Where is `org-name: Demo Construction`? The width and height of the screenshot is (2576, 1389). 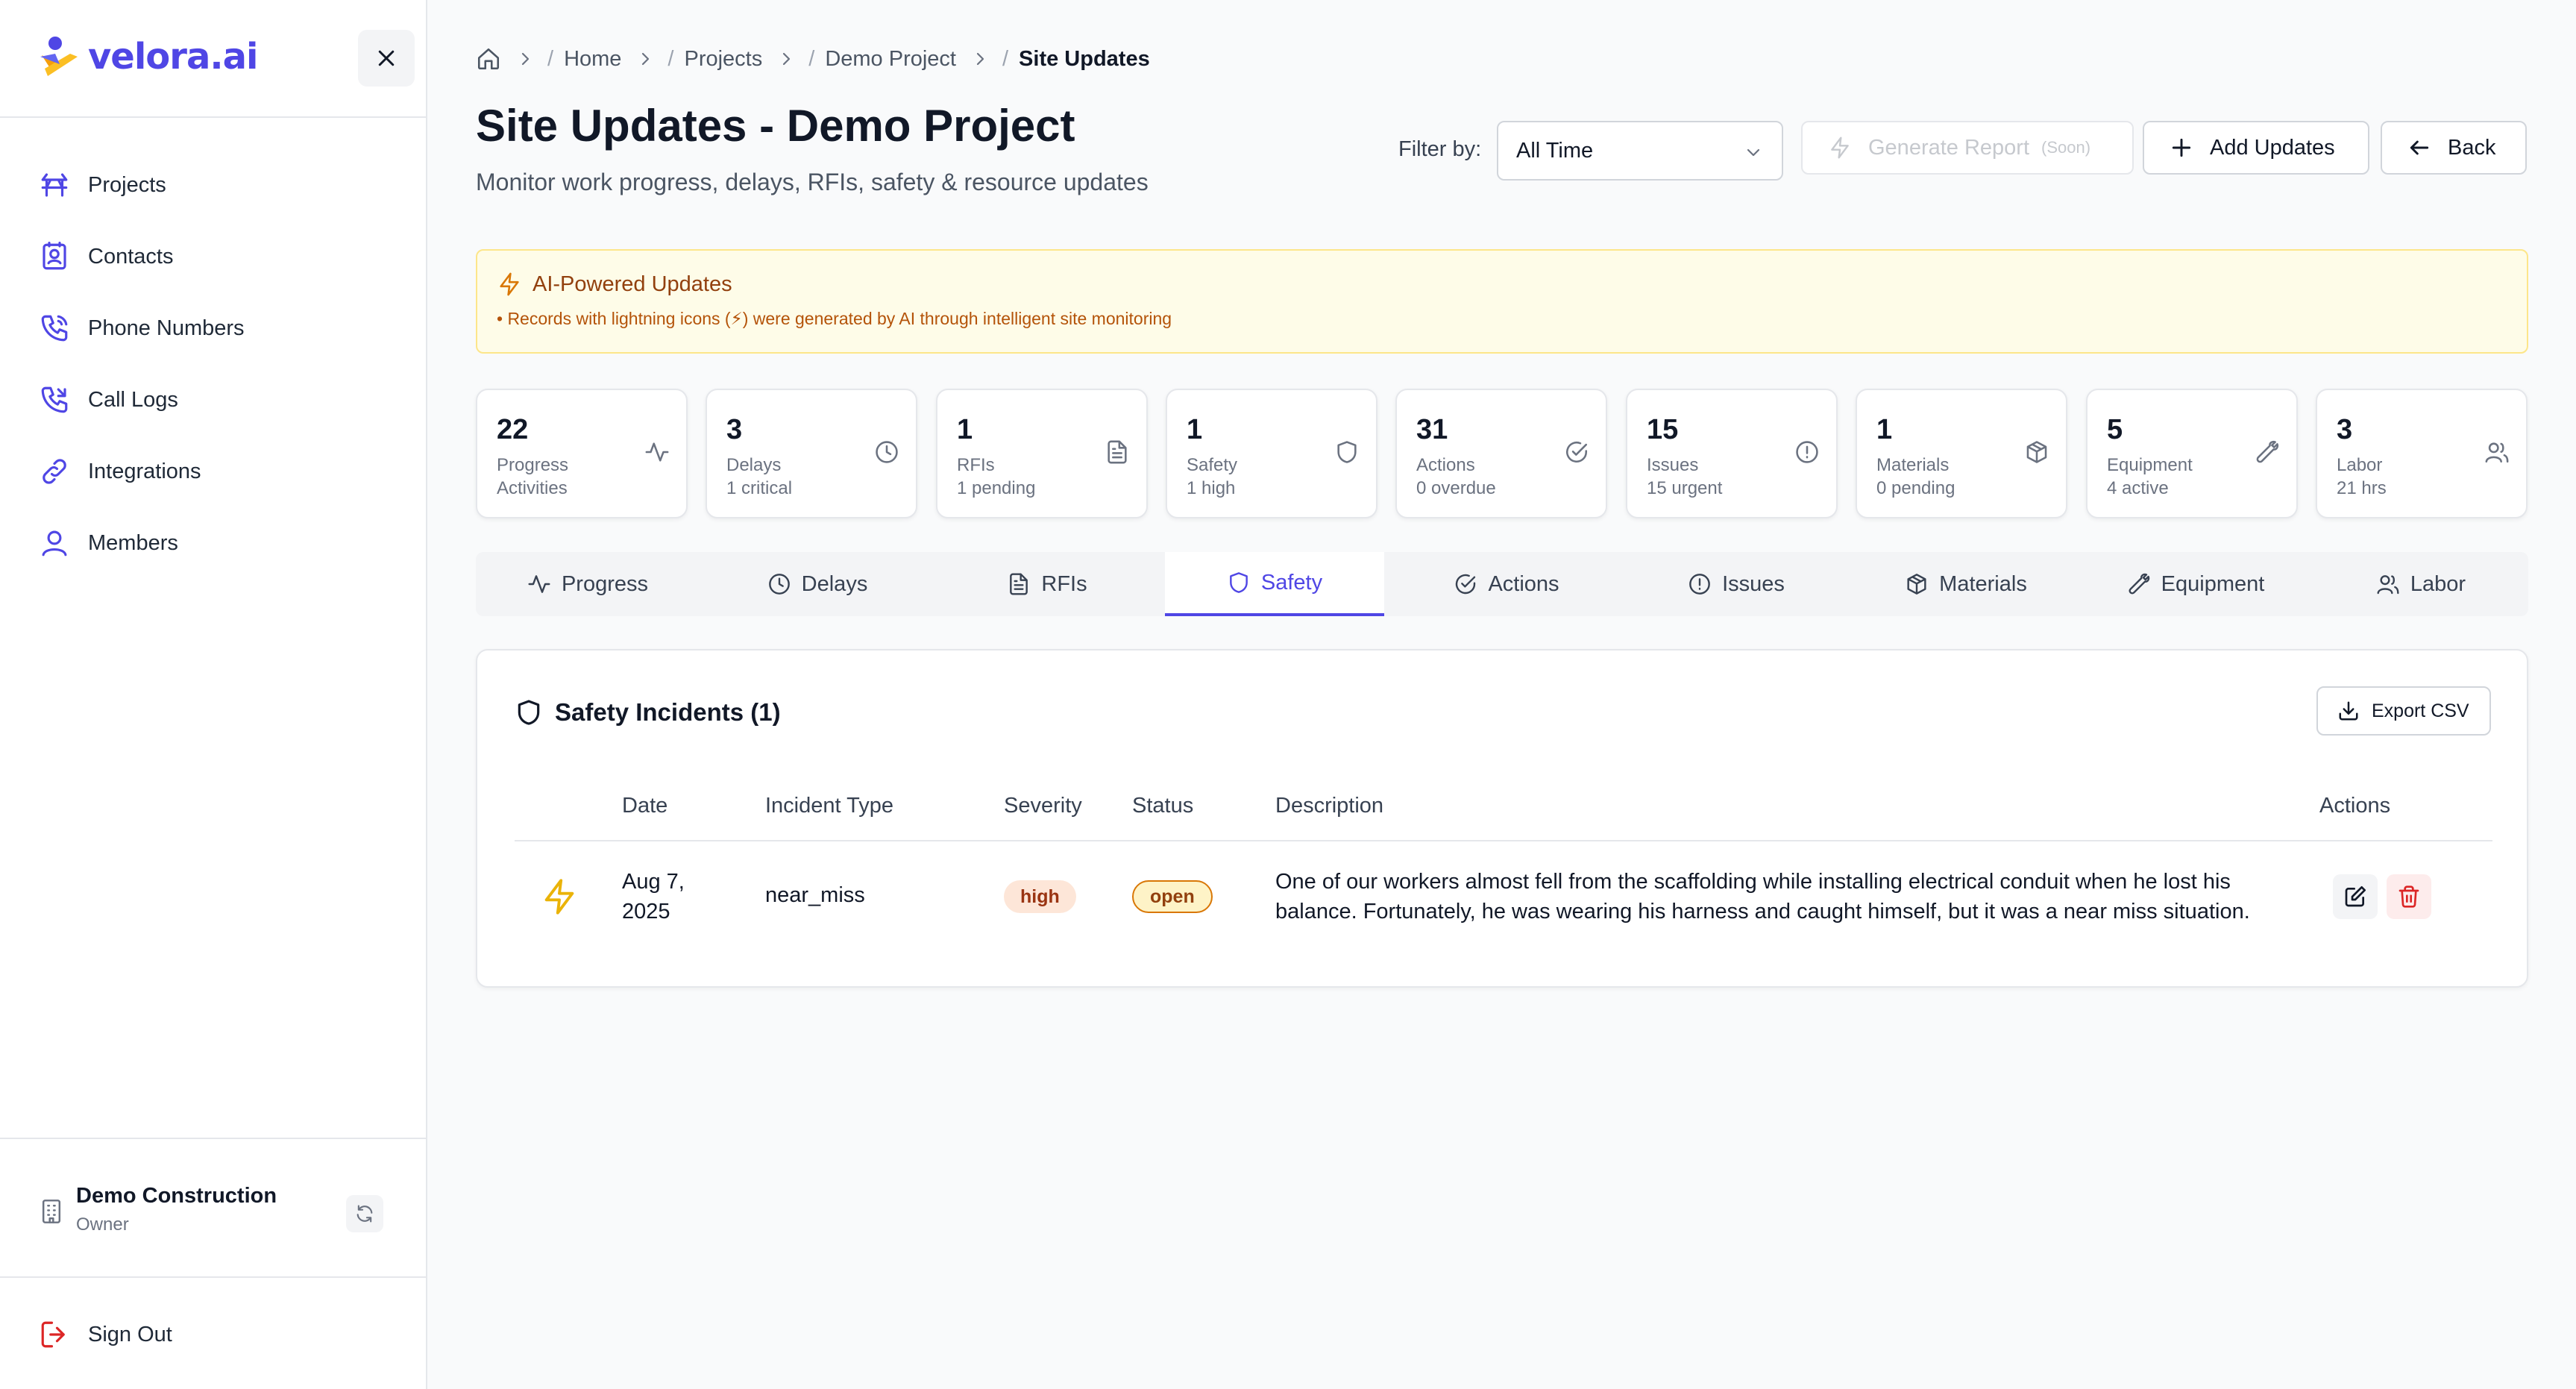 org-name: Demo Construction is located at coordinates (177, 1196).